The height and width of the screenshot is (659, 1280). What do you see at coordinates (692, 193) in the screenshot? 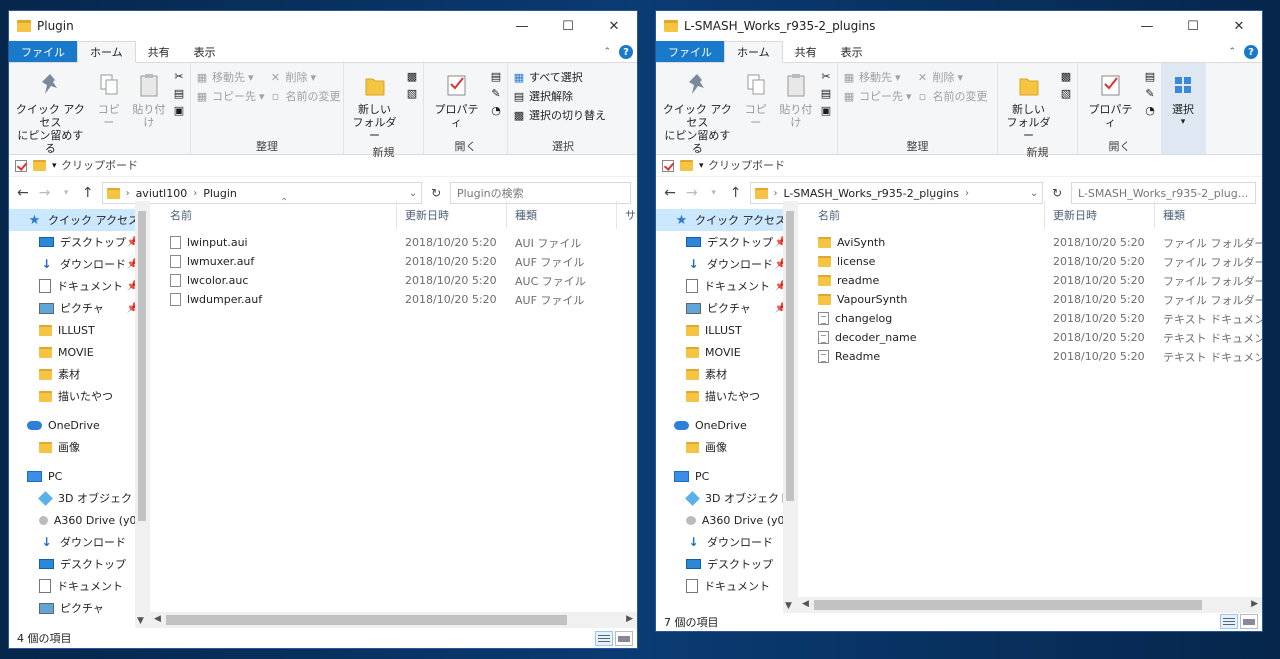
I see `forward-button: →` at bounding box center [692, 193].